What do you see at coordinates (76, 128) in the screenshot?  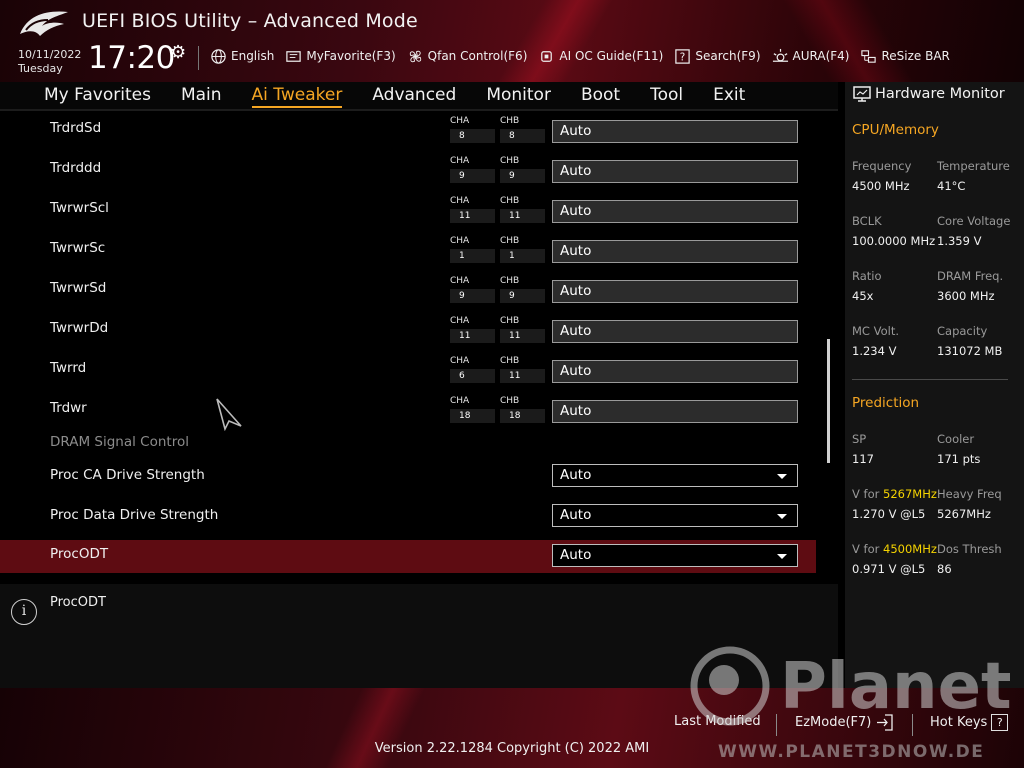 I see `setting-label: TrdrdSd` at bounding box center [76, 128].